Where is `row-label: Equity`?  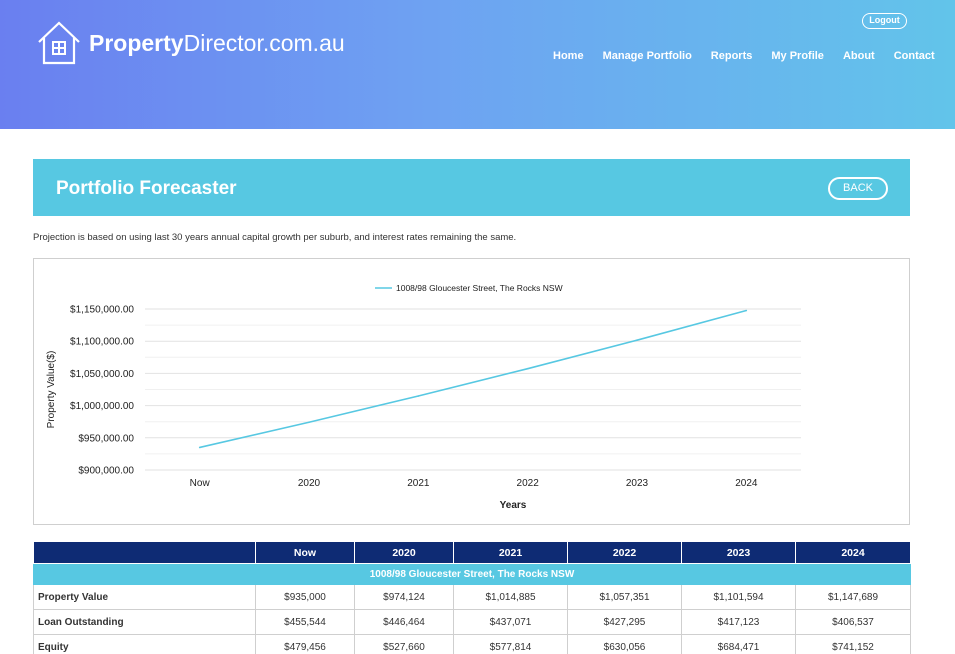
row-label: Equity is located at coordinates (144, 644).